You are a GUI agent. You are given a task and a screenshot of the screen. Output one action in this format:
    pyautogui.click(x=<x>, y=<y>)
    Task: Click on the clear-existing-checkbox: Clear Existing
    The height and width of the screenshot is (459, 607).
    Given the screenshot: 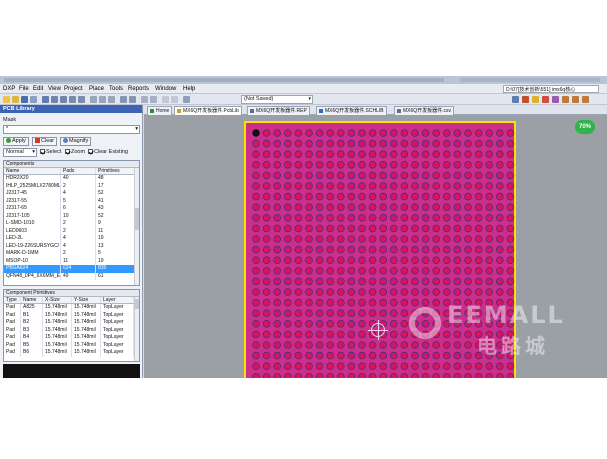 What is the action you would take?
    pyautogui.click(x=108, y=152)
    